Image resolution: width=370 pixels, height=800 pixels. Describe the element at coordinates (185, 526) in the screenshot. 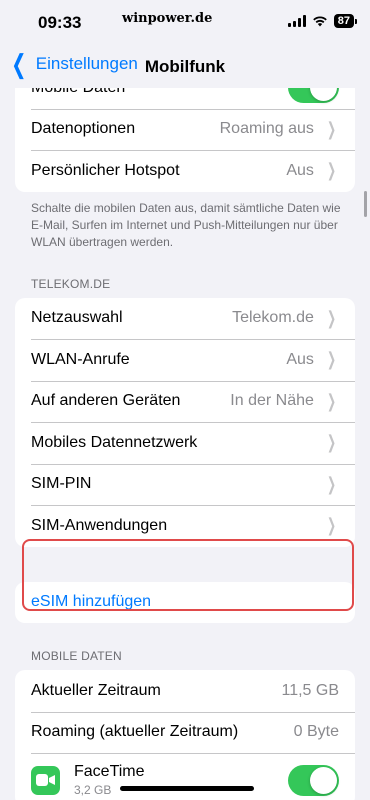

I see `row-sim-applications: SIM-Anwendungen ❯` at that location.